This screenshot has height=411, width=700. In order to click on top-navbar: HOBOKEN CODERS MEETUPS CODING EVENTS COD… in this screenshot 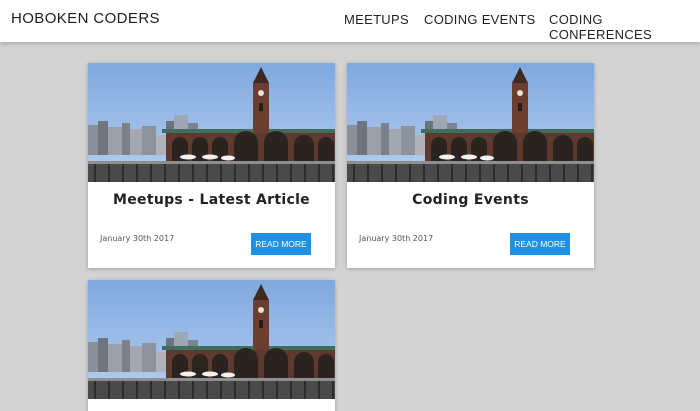, I will do `click(350, 21)`.